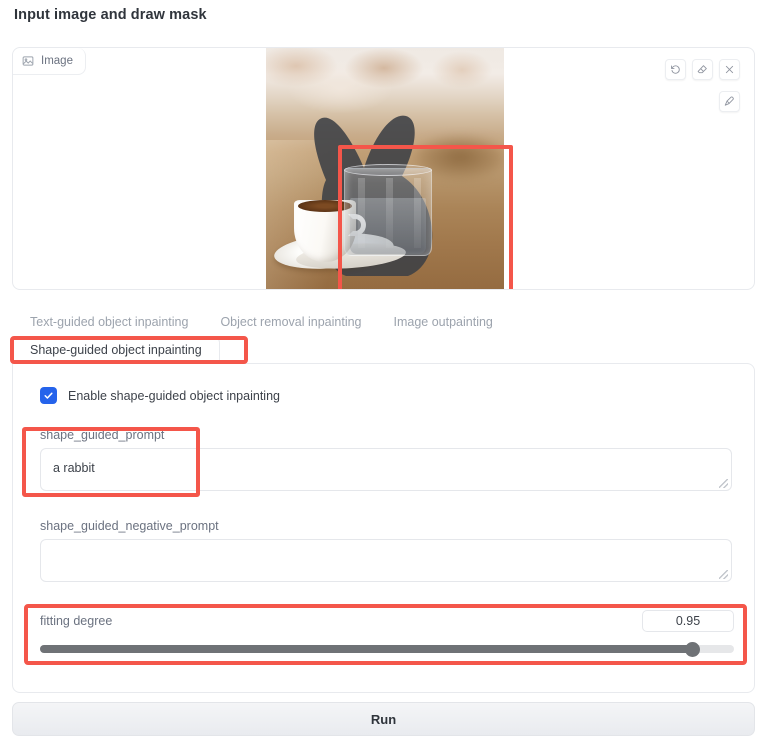 Image resolution: width=767 pixels, height=748 pixels. Describe the element at coordinates (110, 15) in the screenshot. I see `page-title: Input image and draw mask` at that location.